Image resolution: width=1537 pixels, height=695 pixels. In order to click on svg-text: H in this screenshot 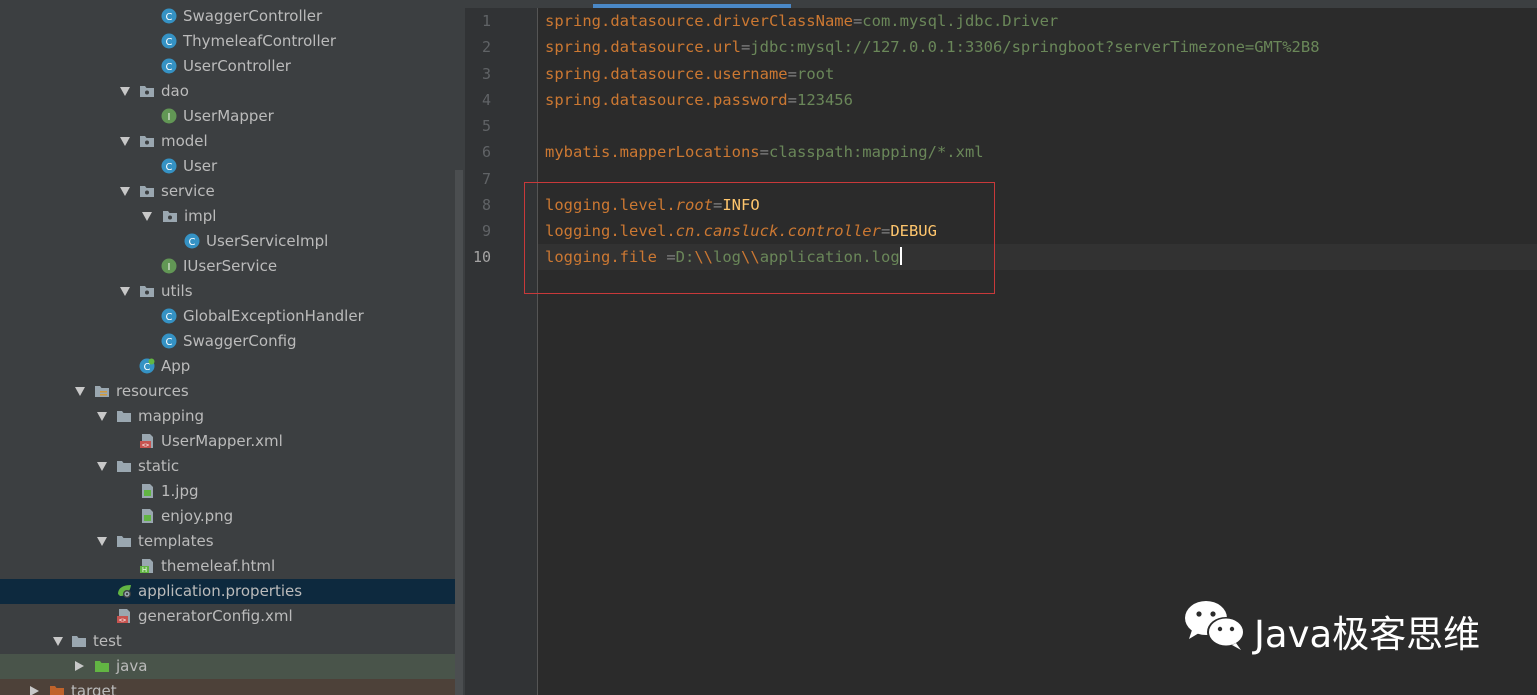, I will do `click(144, 570)`.